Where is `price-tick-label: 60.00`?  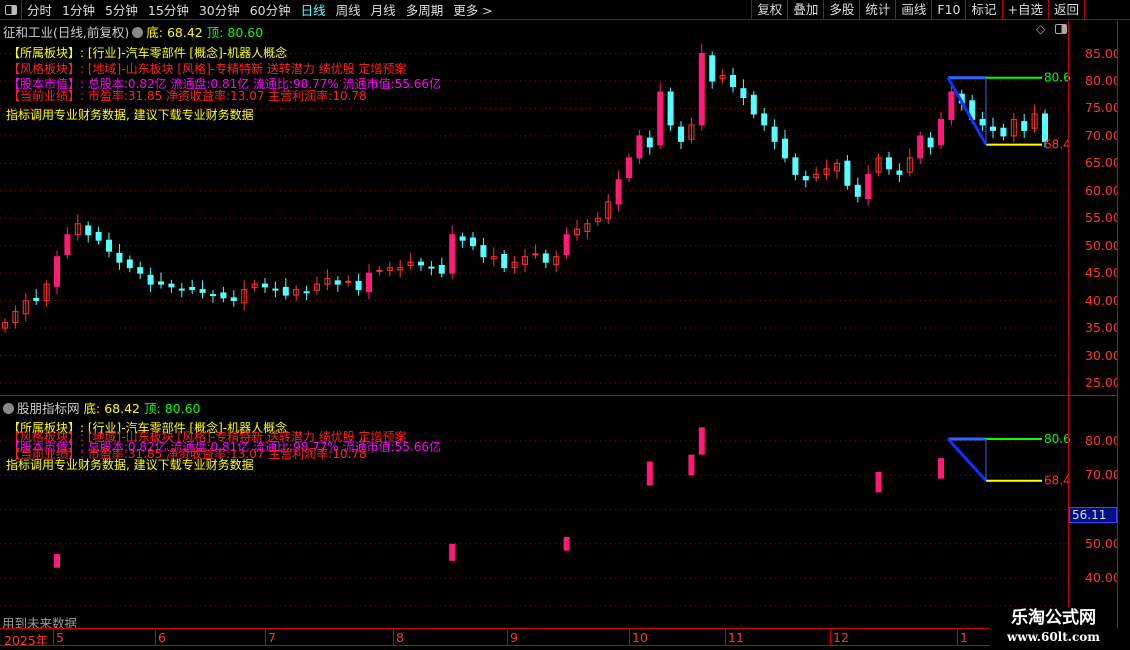 price-tick-label: 60.00 is located at coordinates (1103, 190).